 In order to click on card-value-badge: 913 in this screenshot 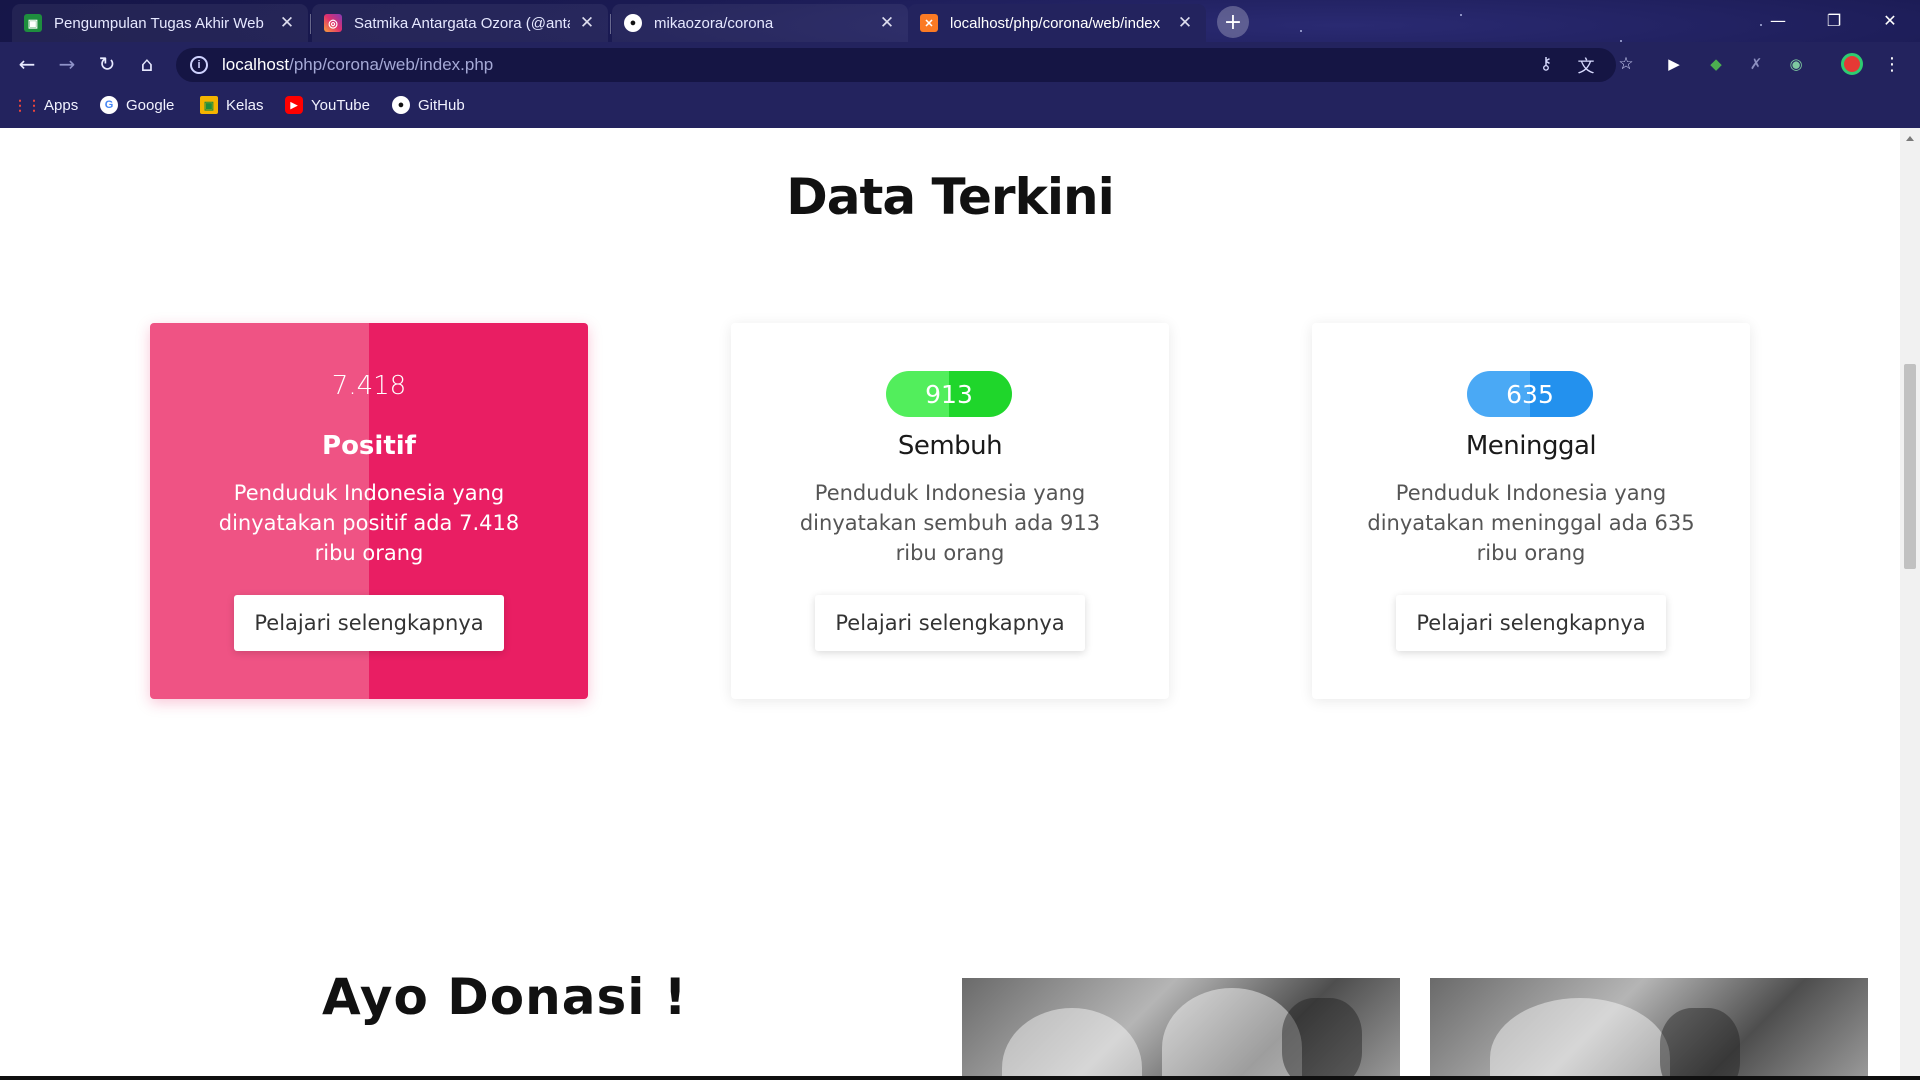, I will do `click(949, 394)`.